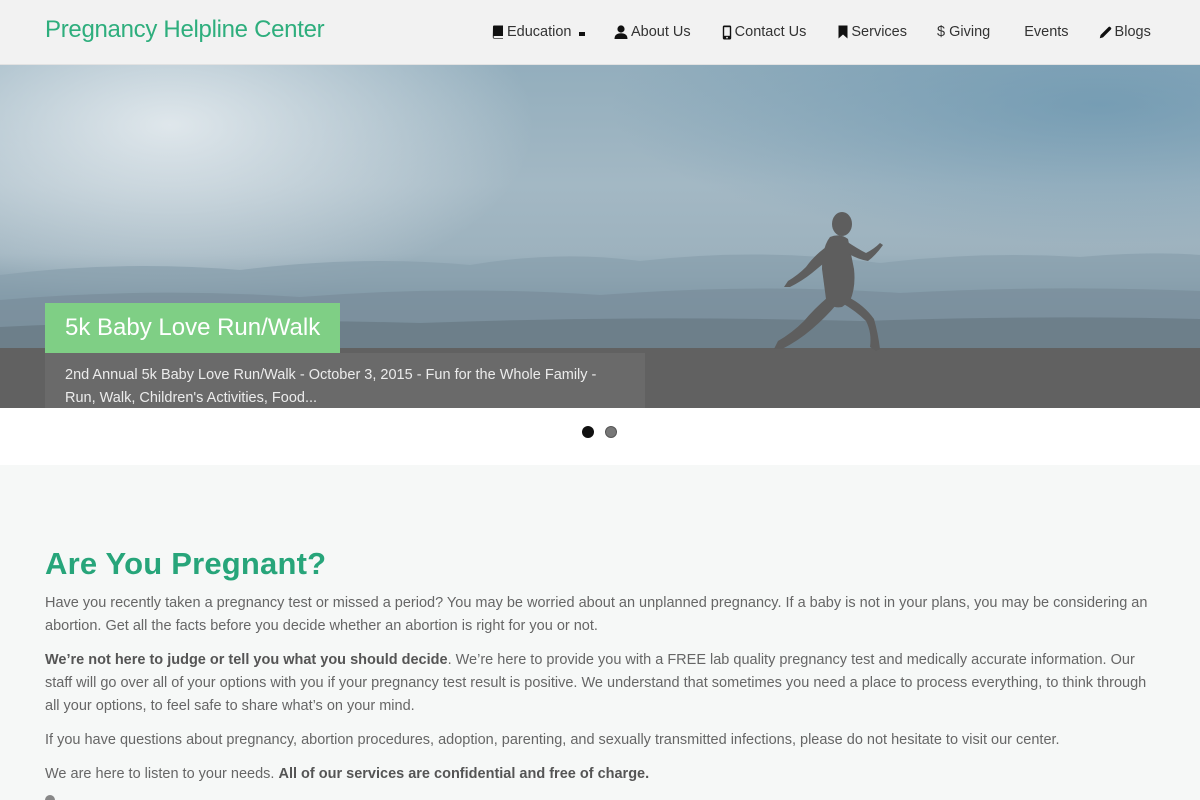 The height and width of the screenshot is (800, 1200). I want to click on nav-contact-us-label: Contact Us, so click(770, 32).